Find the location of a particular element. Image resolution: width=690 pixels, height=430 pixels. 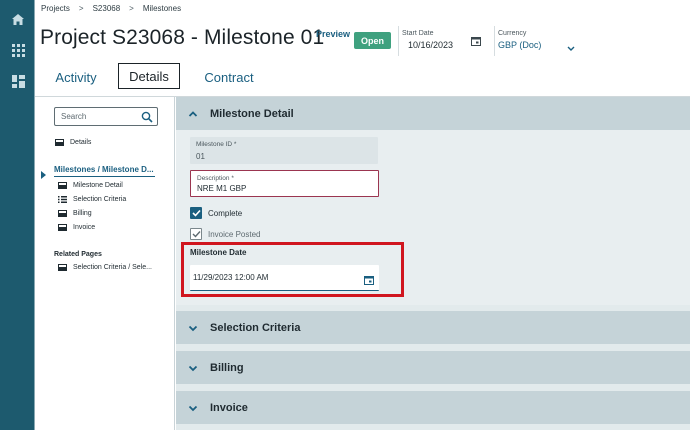

checkbox-checked-icon is located at coordinates (196, 213).